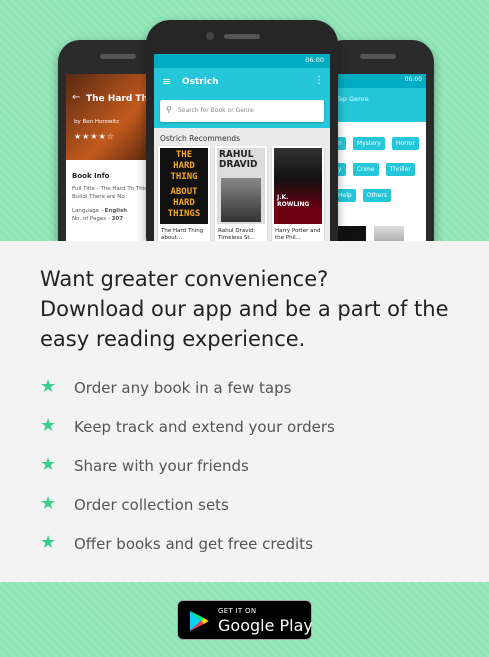 The image size is (489, 657). What do you see at coordinates (200, 138) in the screenshot?
I see `section-title: Ostrich Recommends` at bounding box center [200, 138].